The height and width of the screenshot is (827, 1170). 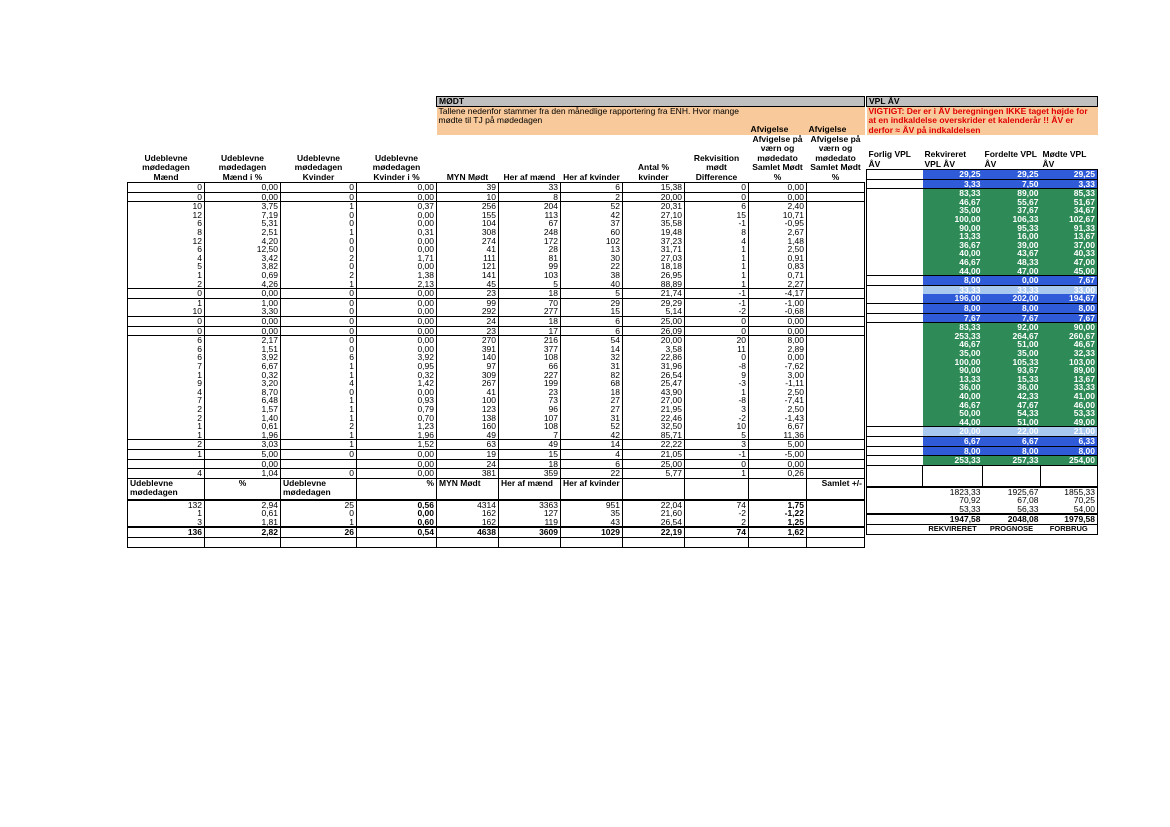 What do you see at coordinates (467, 453) in the screenshot?
I see `myn-modt: 19` at bounding box center [467, 453].